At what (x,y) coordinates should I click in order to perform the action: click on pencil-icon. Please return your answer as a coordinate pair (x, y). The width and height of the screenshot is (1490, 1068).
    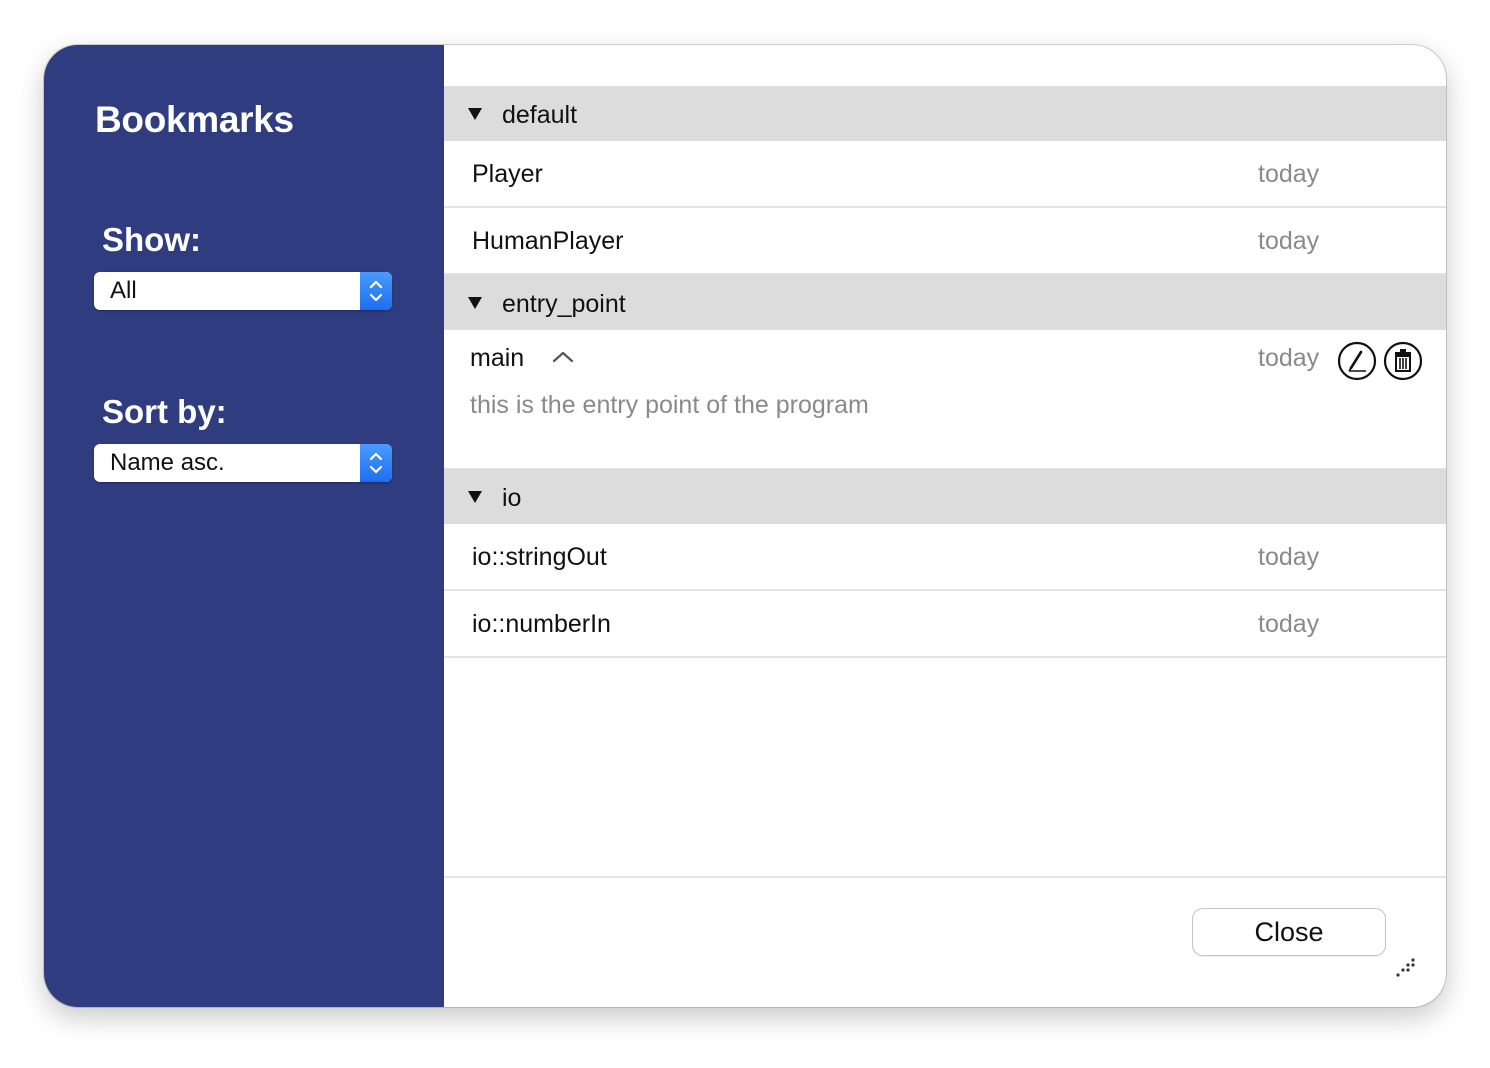
    Looking at the image, I should click on (1357, 361).